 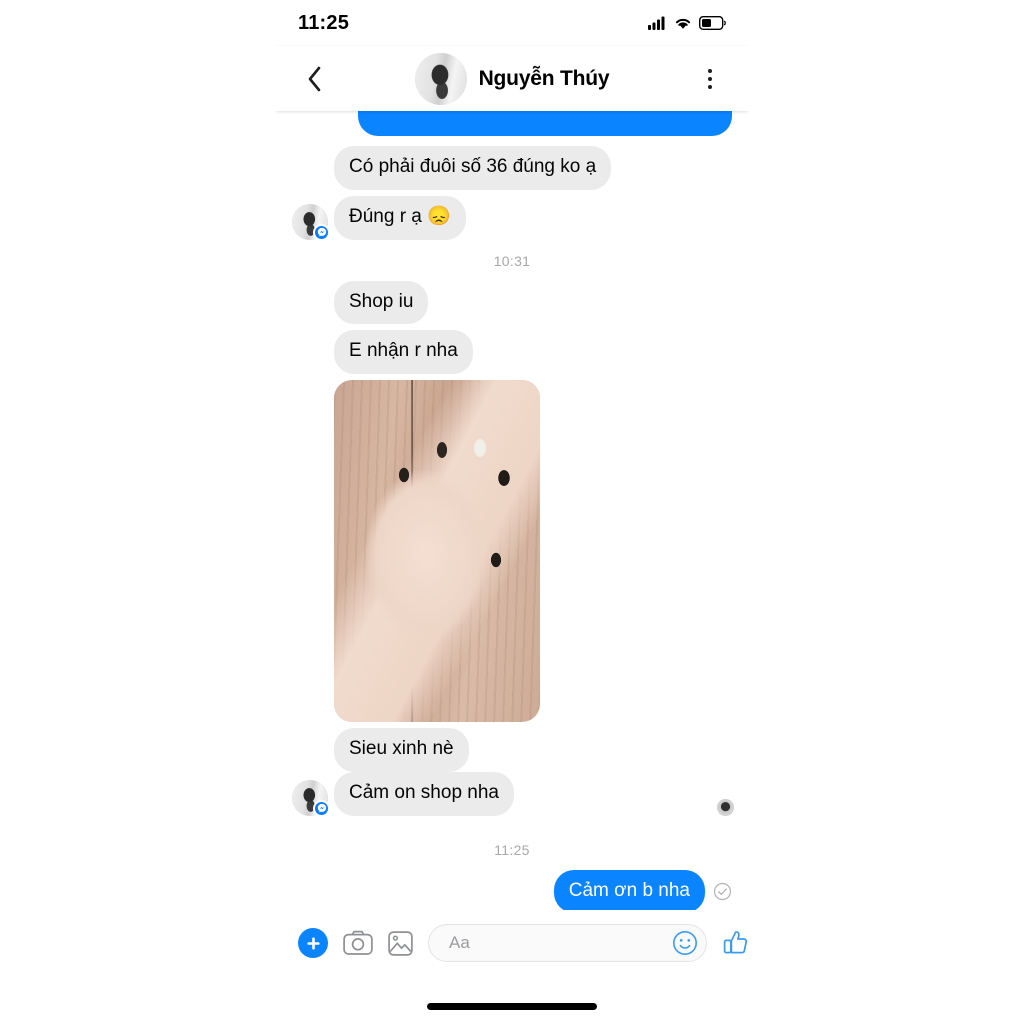 I want to click on avatar-image, so click(x=440, y=78).